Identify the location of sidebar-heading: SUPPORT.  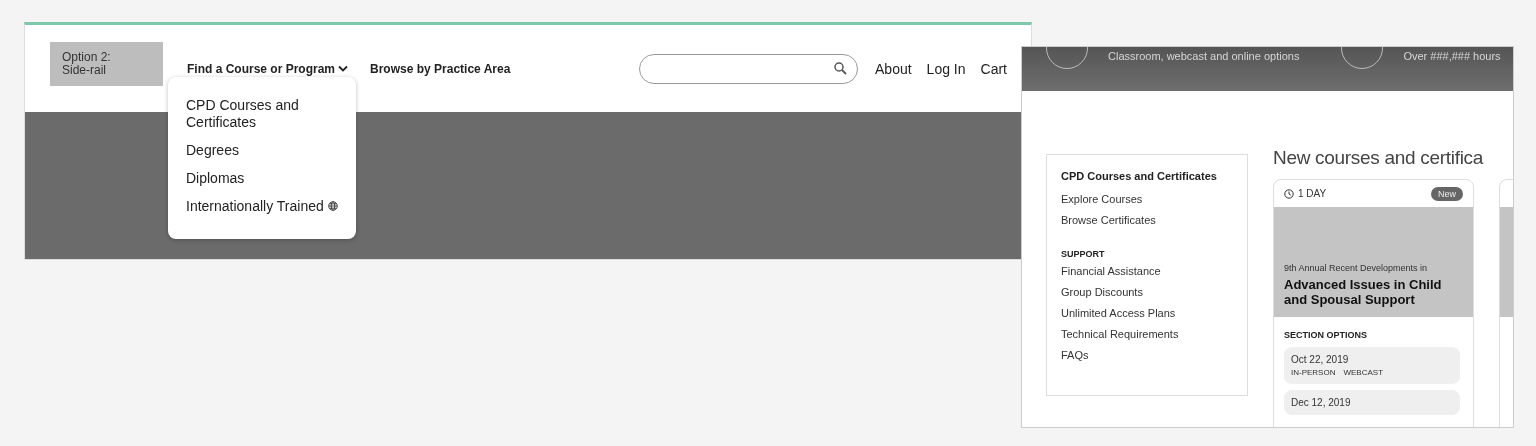
(1083, 254).